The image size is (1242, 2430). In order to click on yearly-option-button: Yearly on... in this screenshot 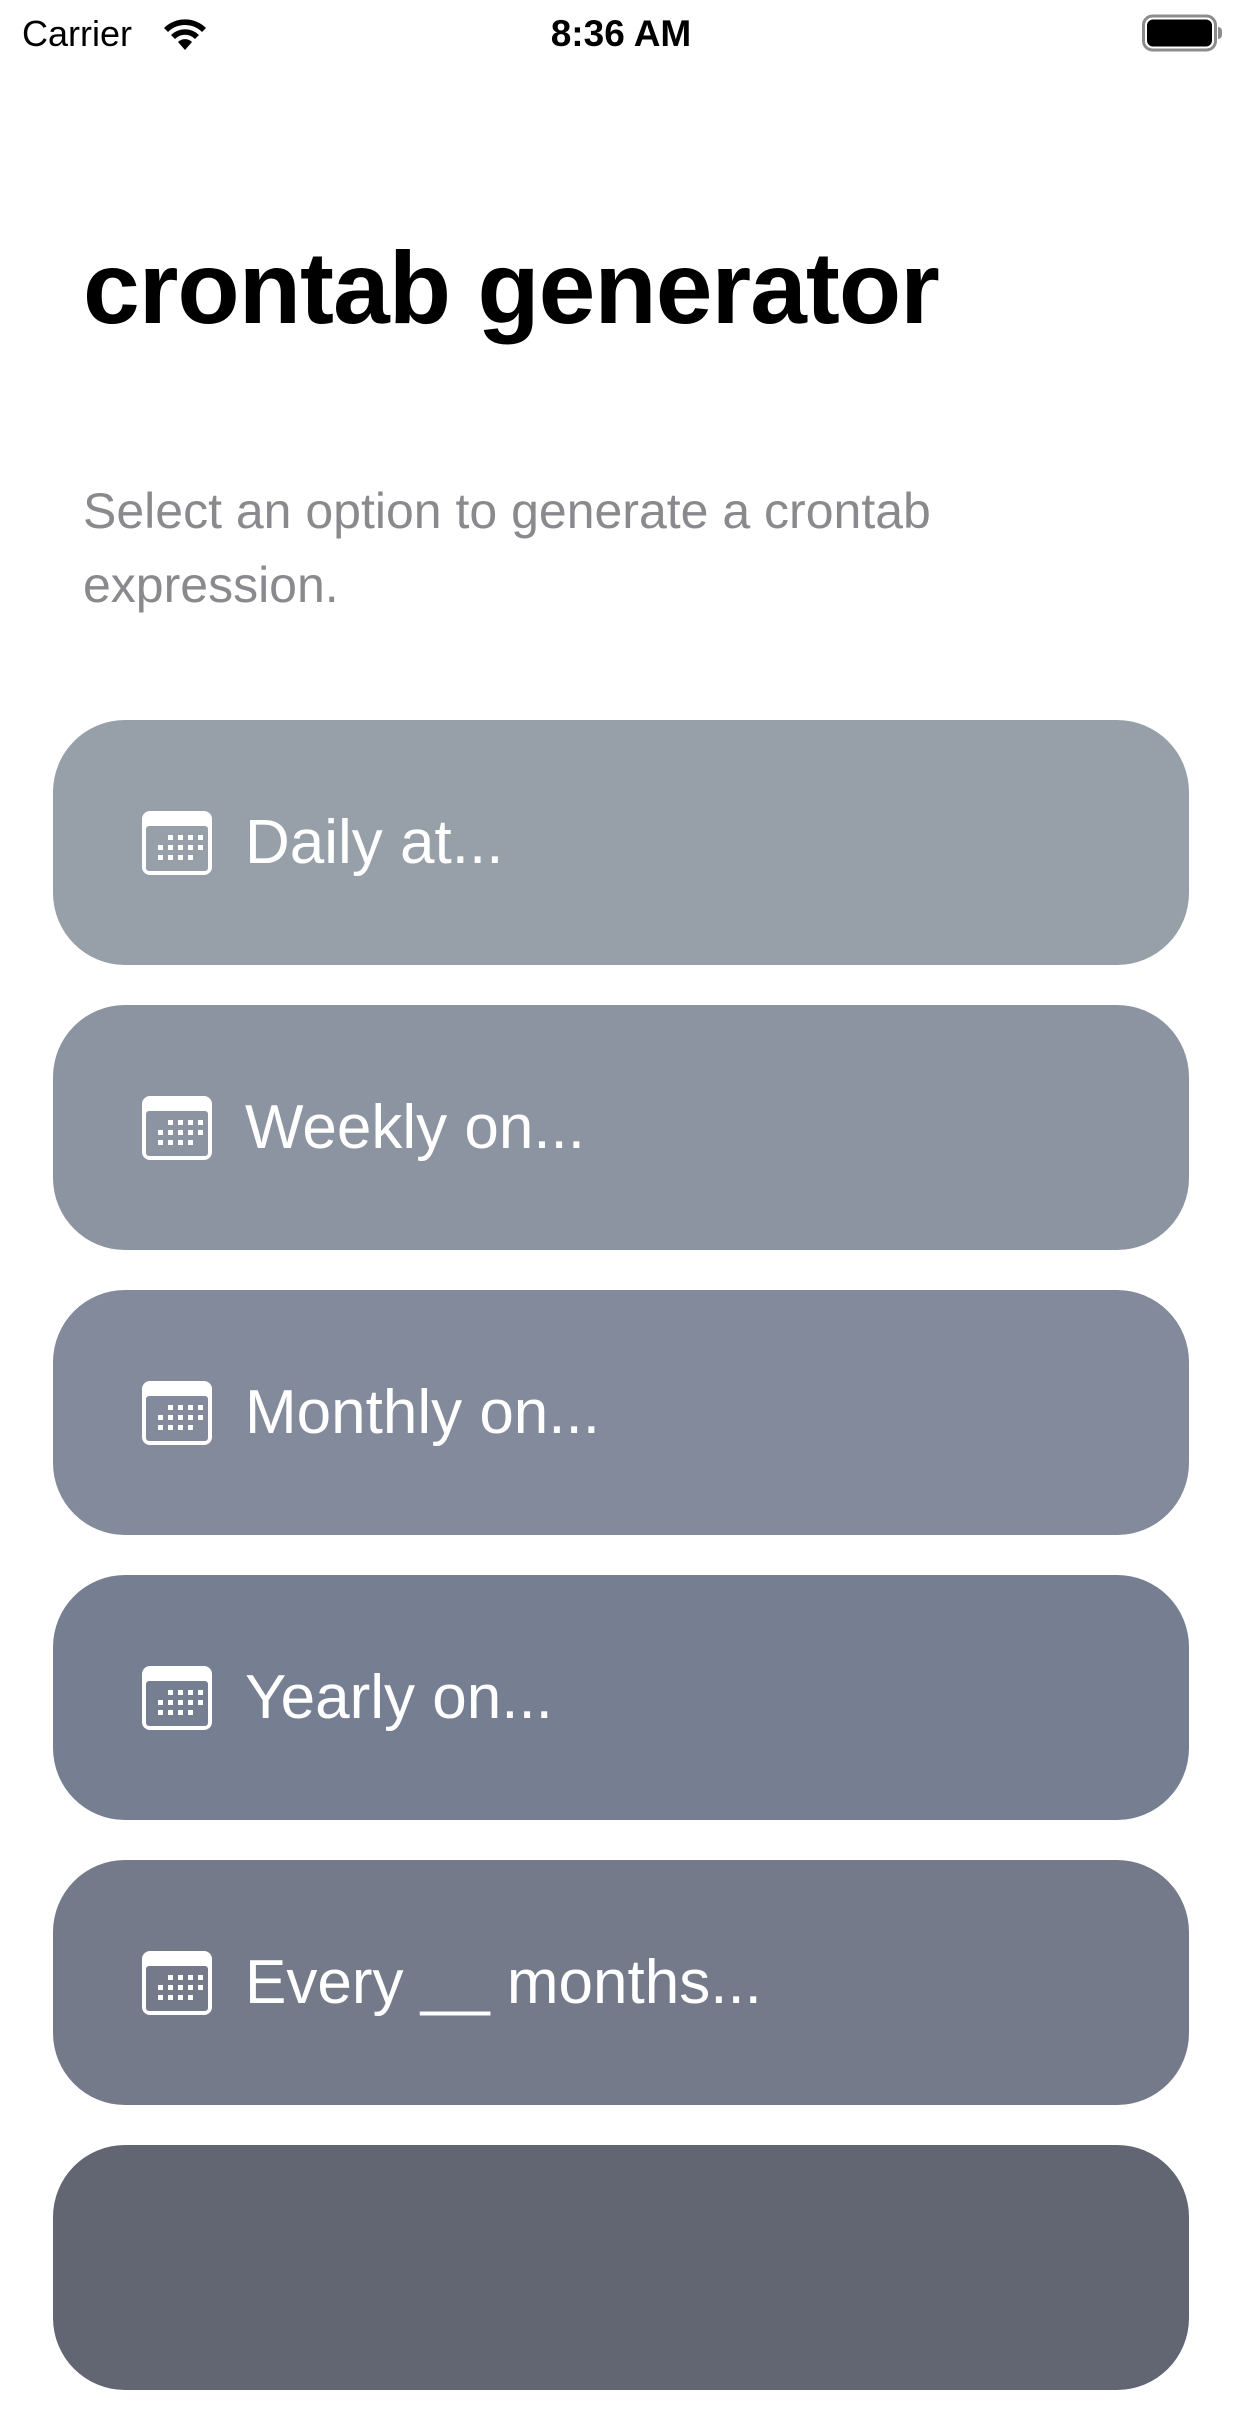, I will do `click(621, 1697)`.